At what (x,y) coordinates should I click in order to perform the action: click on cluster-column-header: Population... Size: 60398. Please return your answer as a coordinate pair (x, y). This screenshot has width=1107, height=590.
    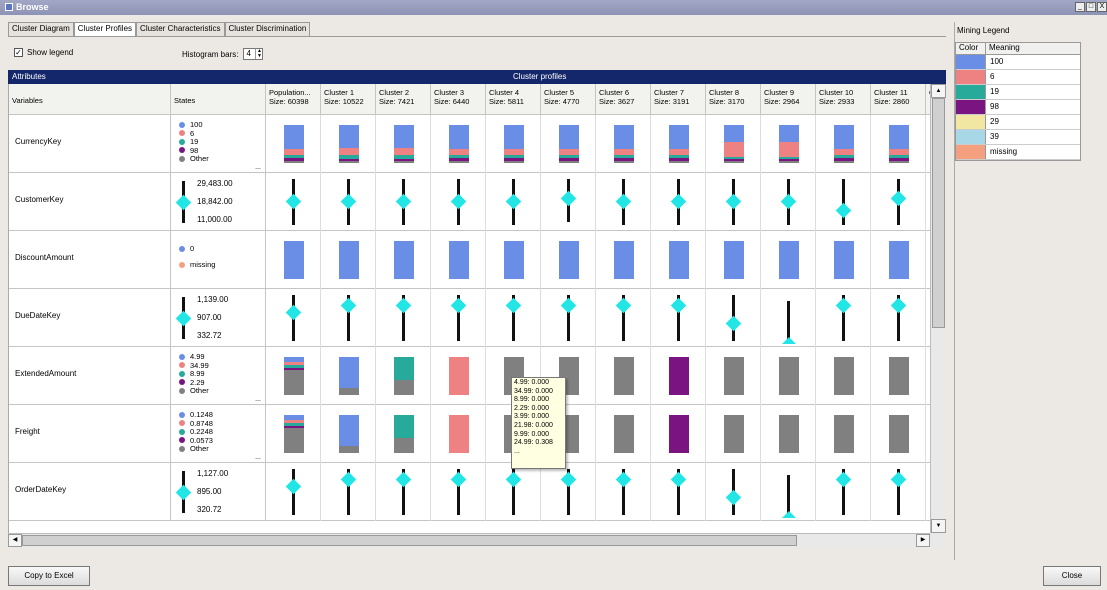
    Looking at the image, I should click on (293, 99).